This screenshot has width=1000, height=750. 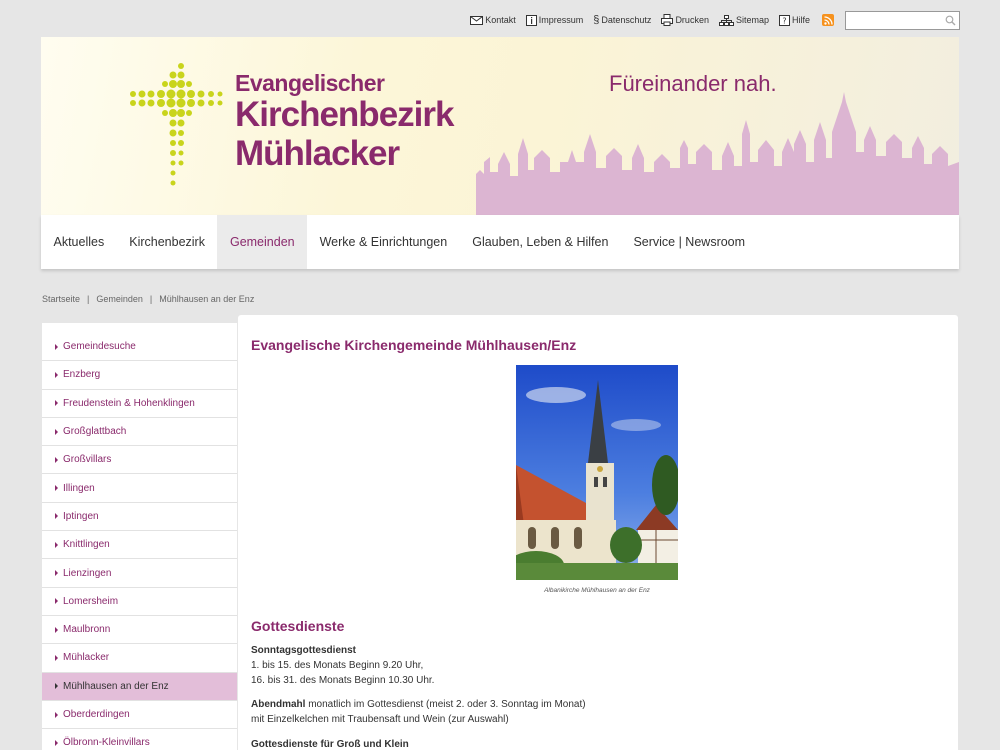 What do you see at coordinates (950, 20) in the screenshot?
I see `search-icon` at bounding box center [950, 20].